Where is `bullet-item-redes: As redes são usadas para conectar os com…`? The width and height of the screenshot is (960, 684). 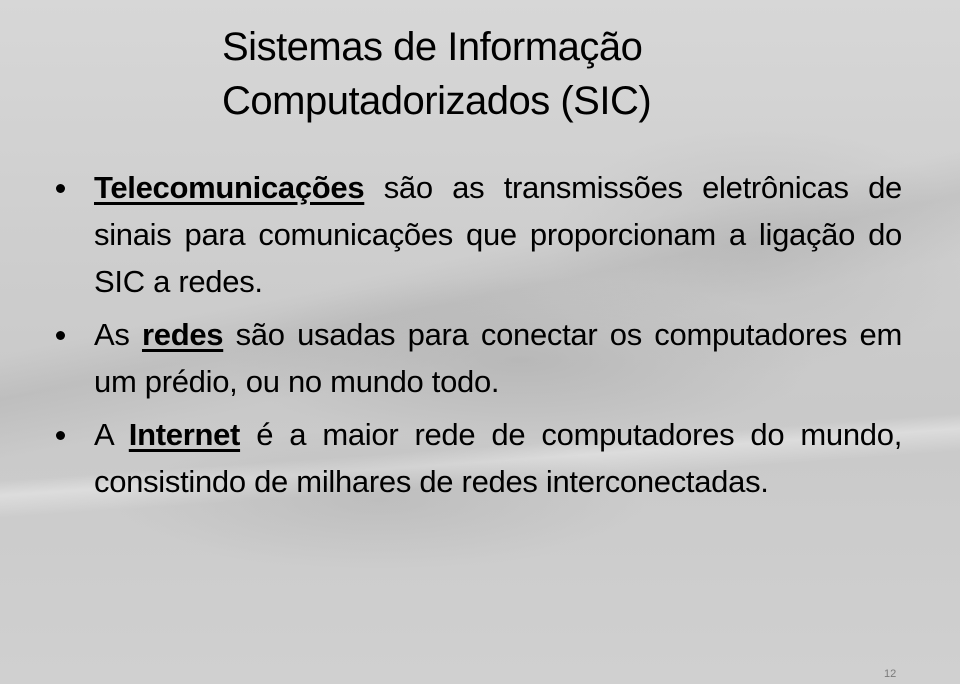
bullet-item-redes: As redes são usadas para conectar os com… is located at coordinates (479, 358).